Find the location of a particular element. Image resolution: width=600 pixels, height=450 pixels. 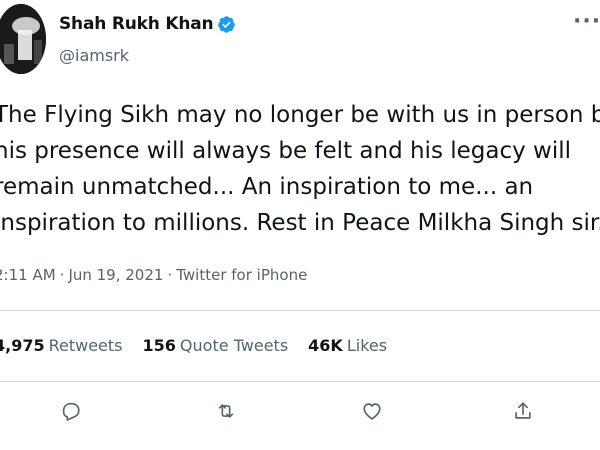

likes-count: 46K is located at coordinates (325, 345).